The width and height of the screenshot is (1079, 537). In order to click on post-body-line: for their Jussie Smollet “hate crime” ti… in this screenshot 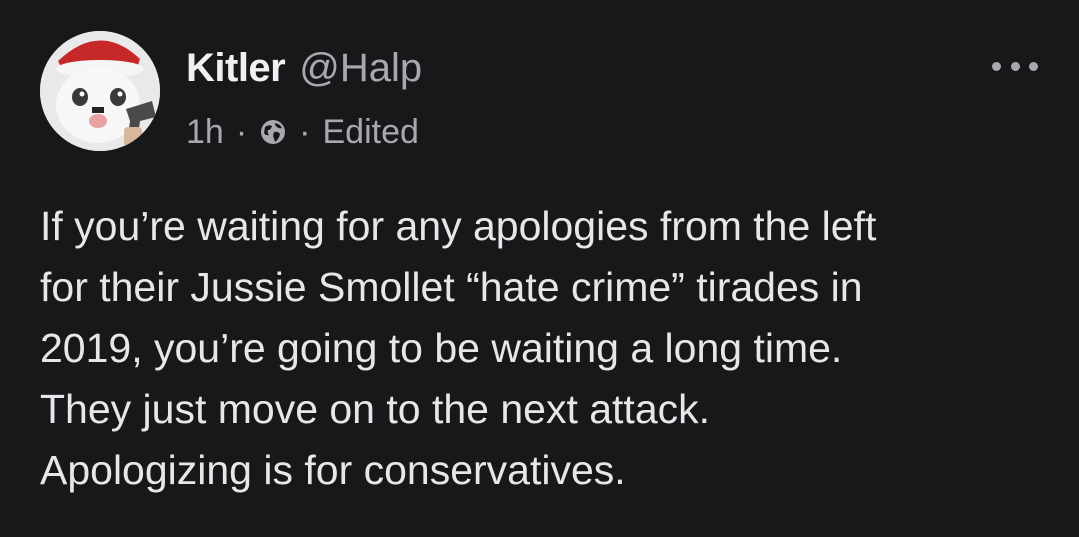, I will do `click(451, 287)`.